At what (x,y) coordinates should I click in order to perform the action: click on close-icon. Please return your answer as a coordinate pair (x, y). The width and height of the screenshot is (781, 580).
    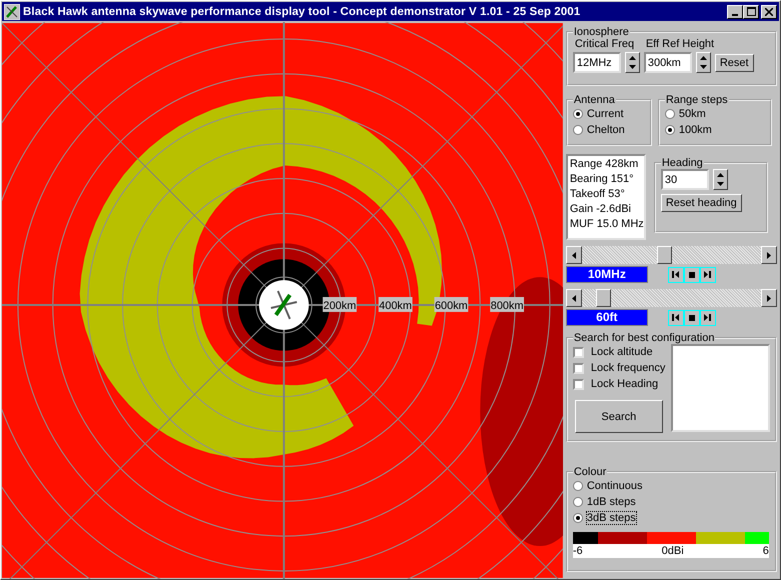
    Looking at the image, I should click on (769, 12).